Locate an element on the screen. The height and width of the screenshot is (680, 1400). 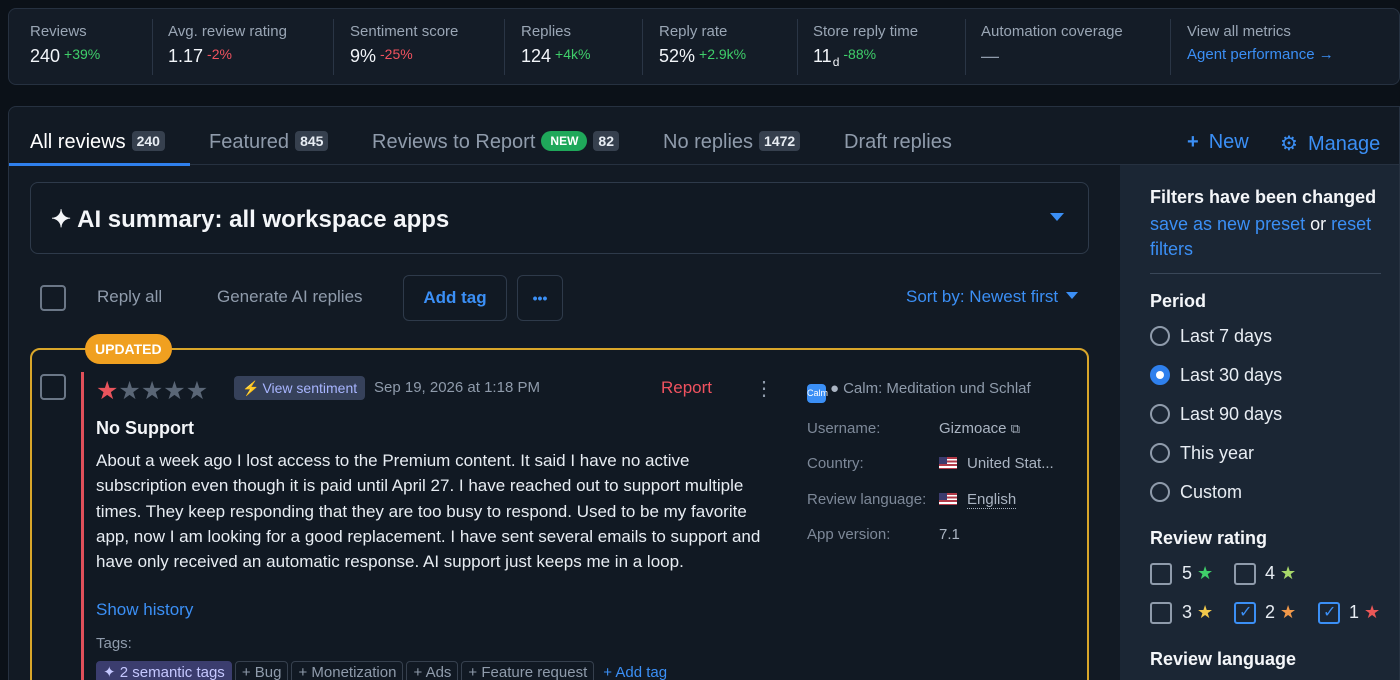
radio-label: Custom is located at coordinates (1211, 492).